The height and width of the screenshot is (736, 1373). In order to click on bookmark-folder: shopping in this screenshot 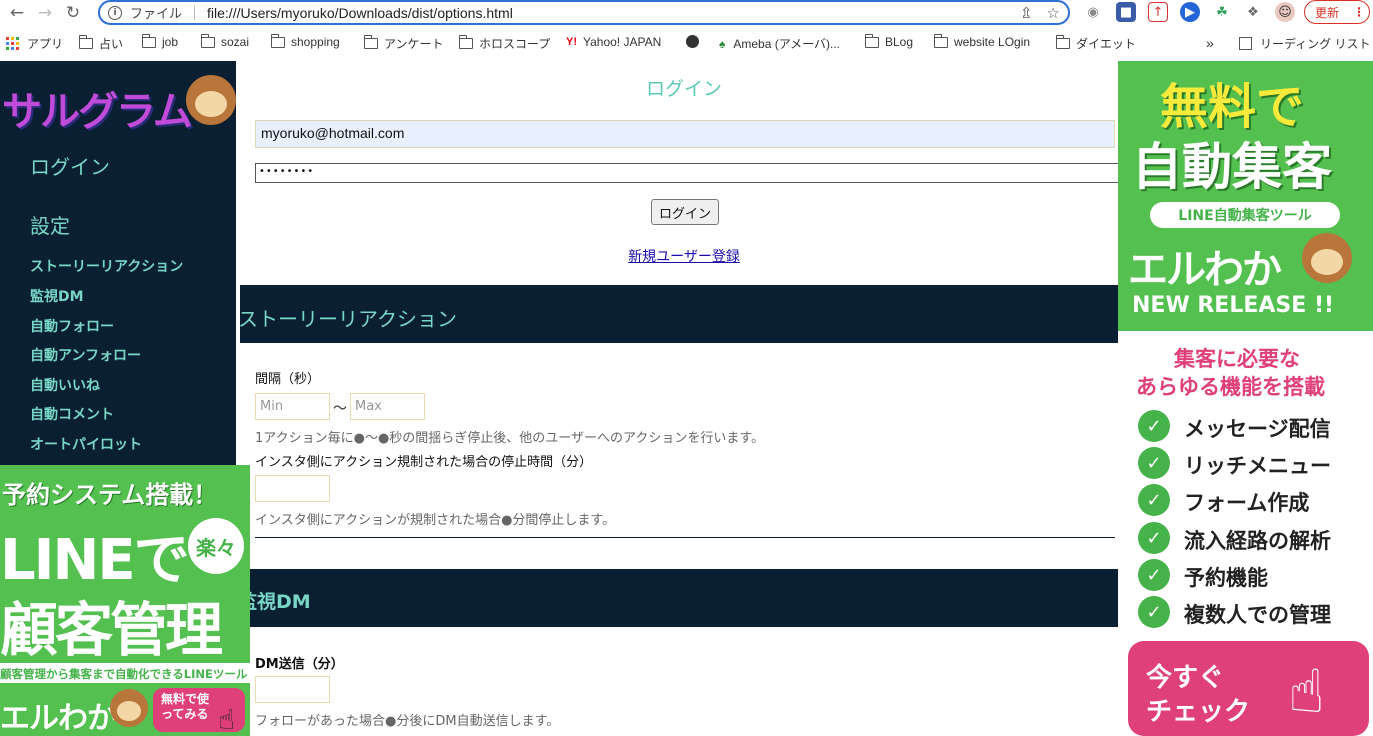, I will do `click(305, 41)`.